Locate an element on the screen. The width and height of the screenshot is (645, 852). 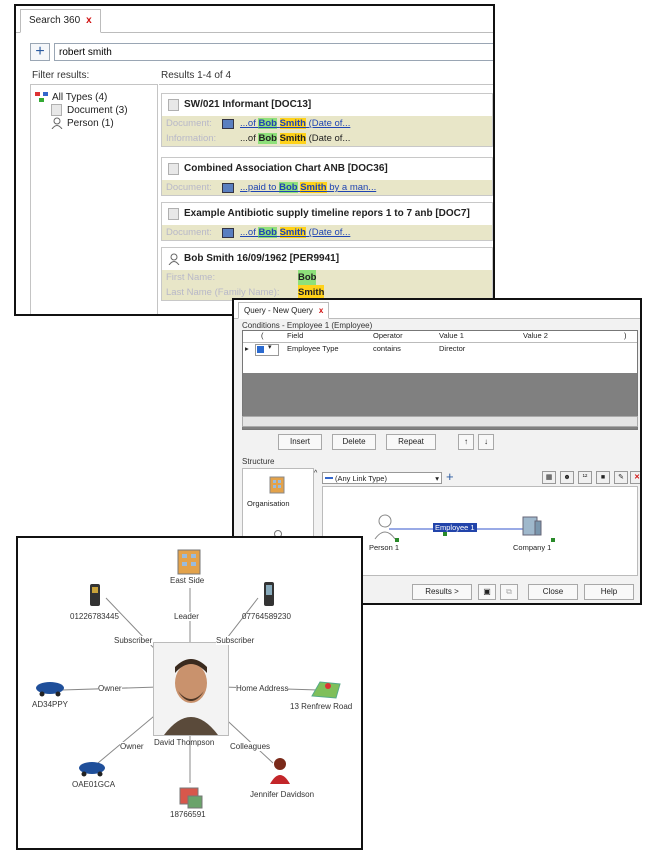
row-selector-icon: ▸ is located at coordinates (247, 348).